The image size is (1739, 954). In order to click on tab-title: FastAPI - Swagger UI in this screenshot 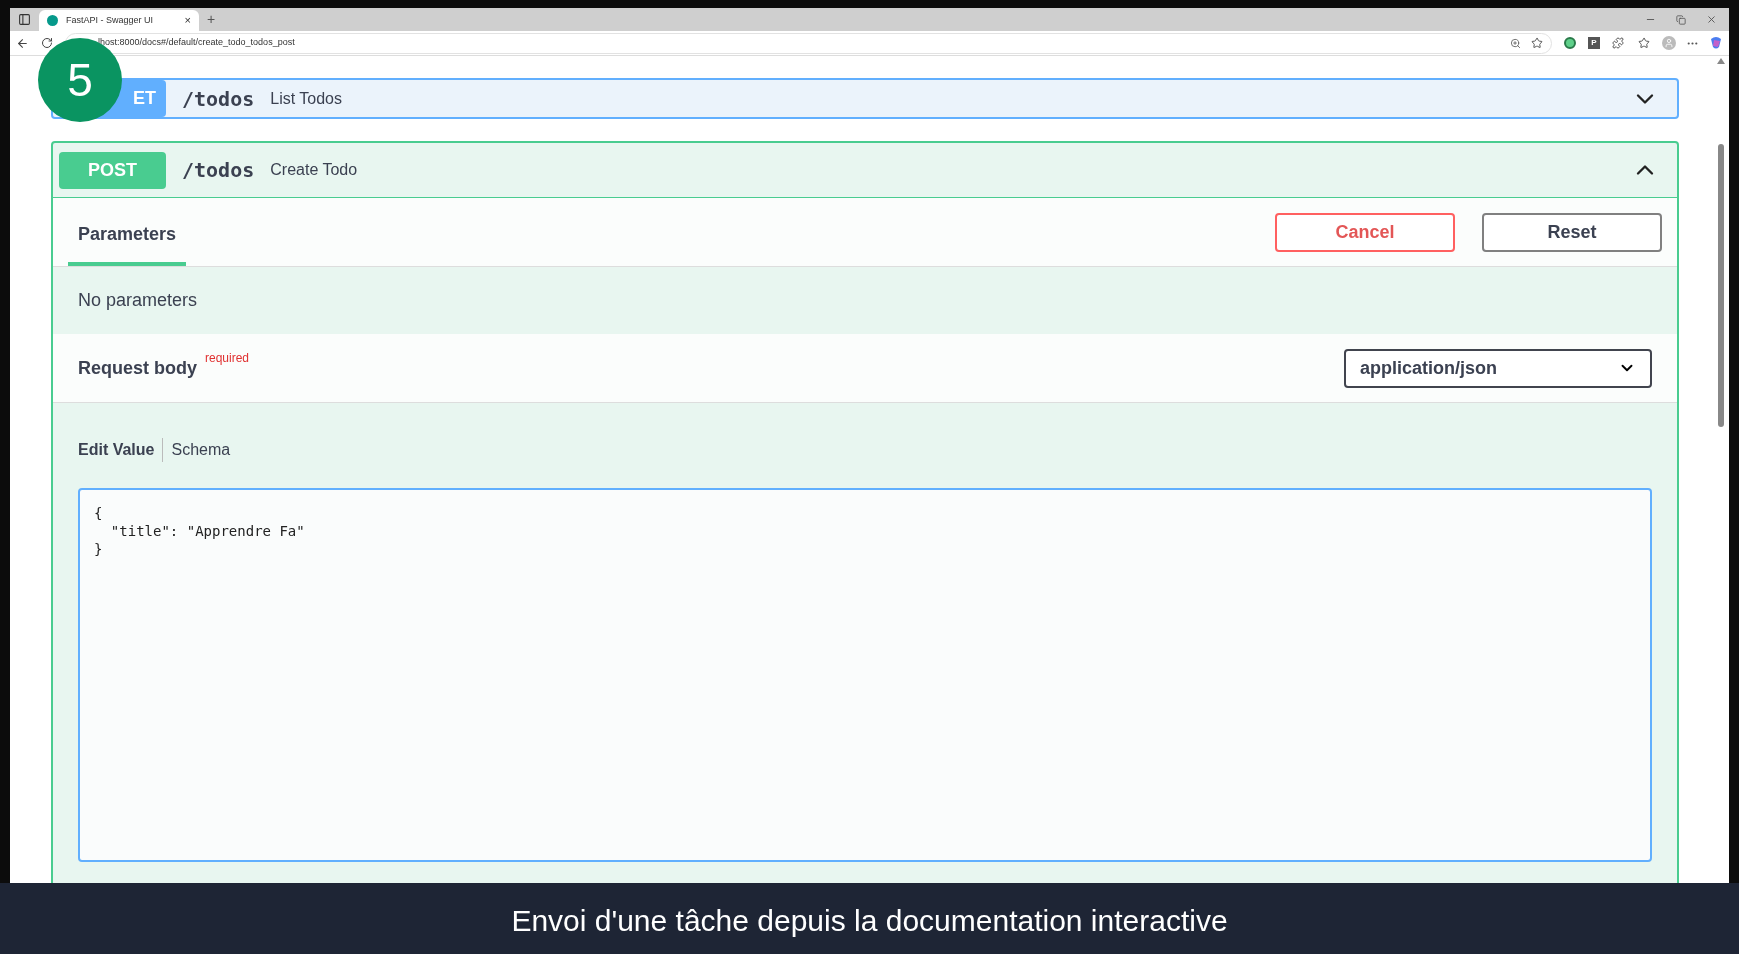, I will do `click(110, 20)`.